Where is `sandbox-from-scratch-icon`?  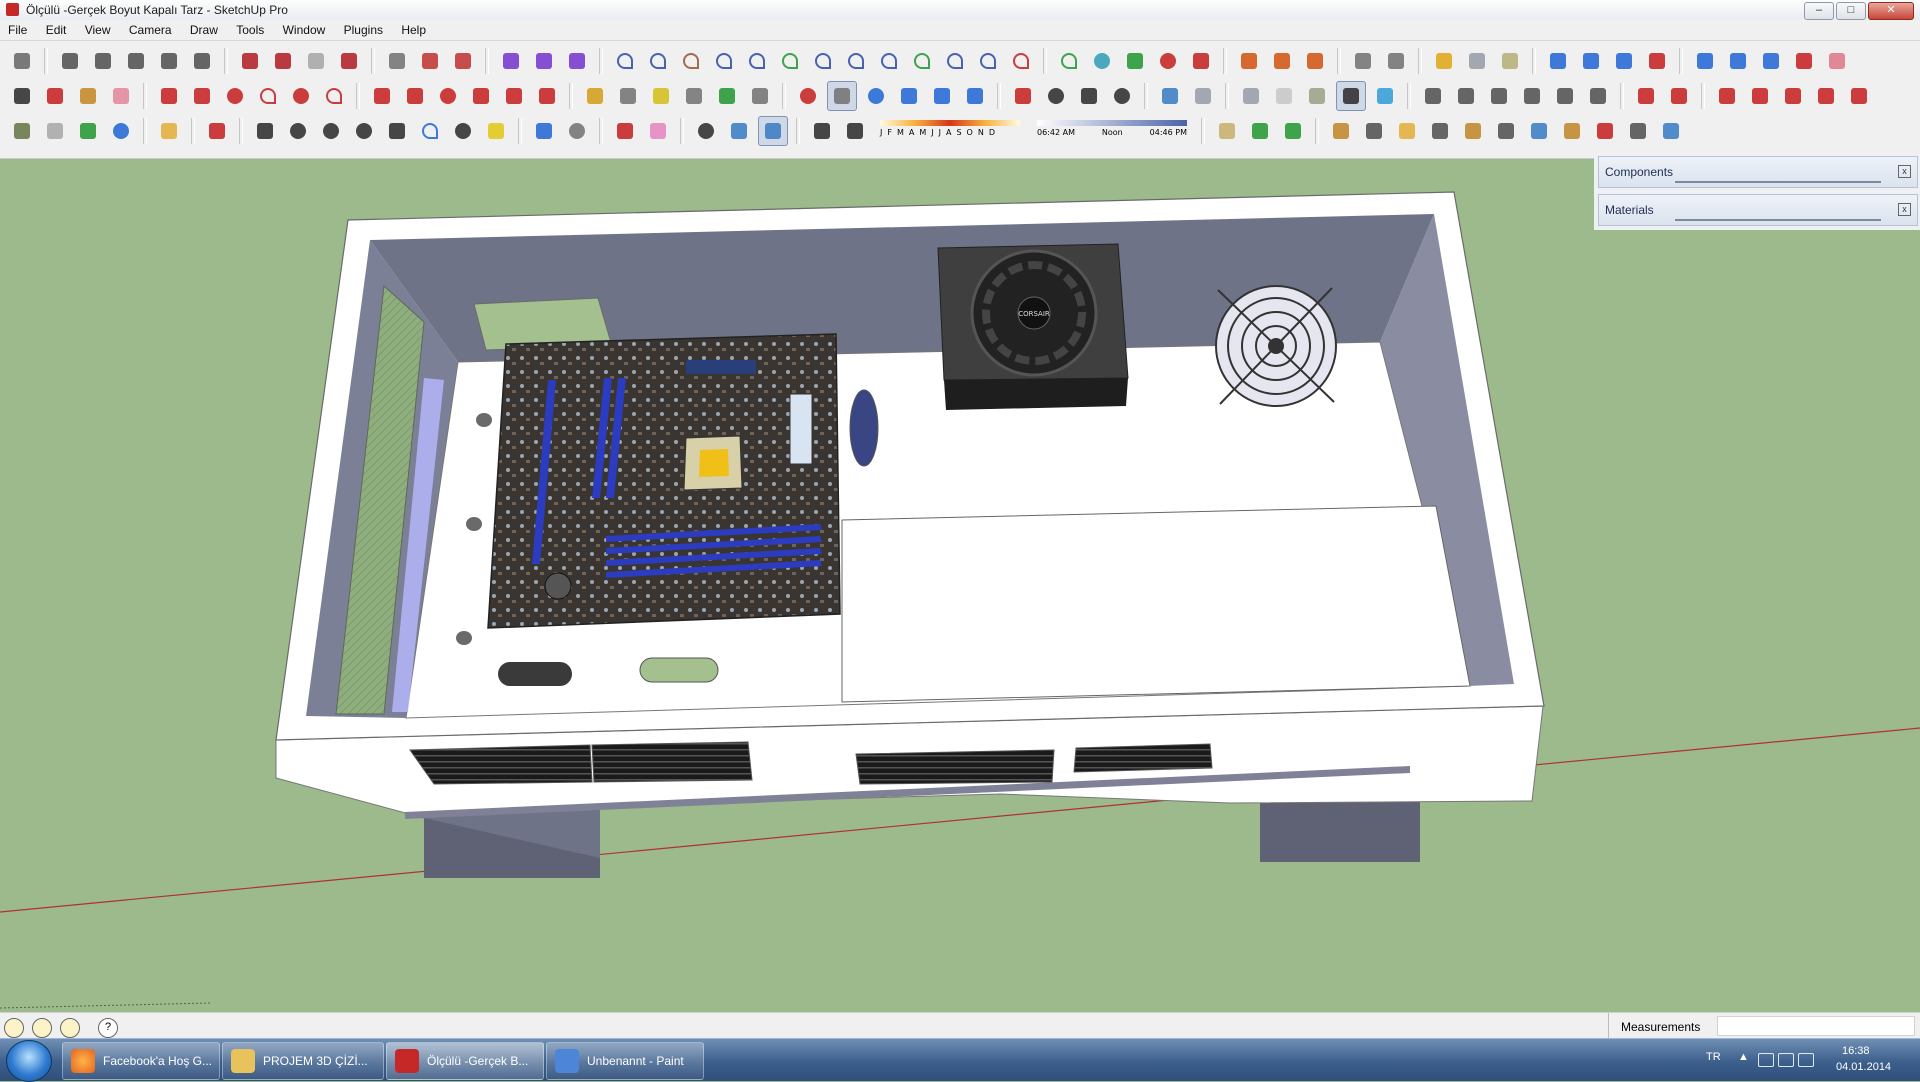
sandbox-from-scratch-icon is located at coordinates (1679, 96).